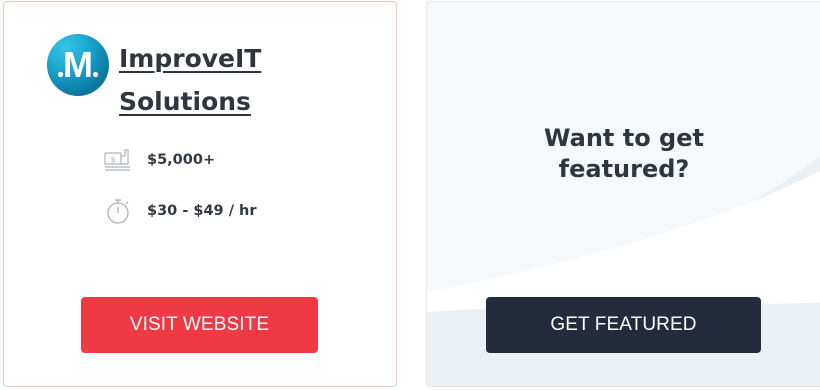  I want to click on hourly-rate-value: $30 - $49 / hr, so click(202, 211).